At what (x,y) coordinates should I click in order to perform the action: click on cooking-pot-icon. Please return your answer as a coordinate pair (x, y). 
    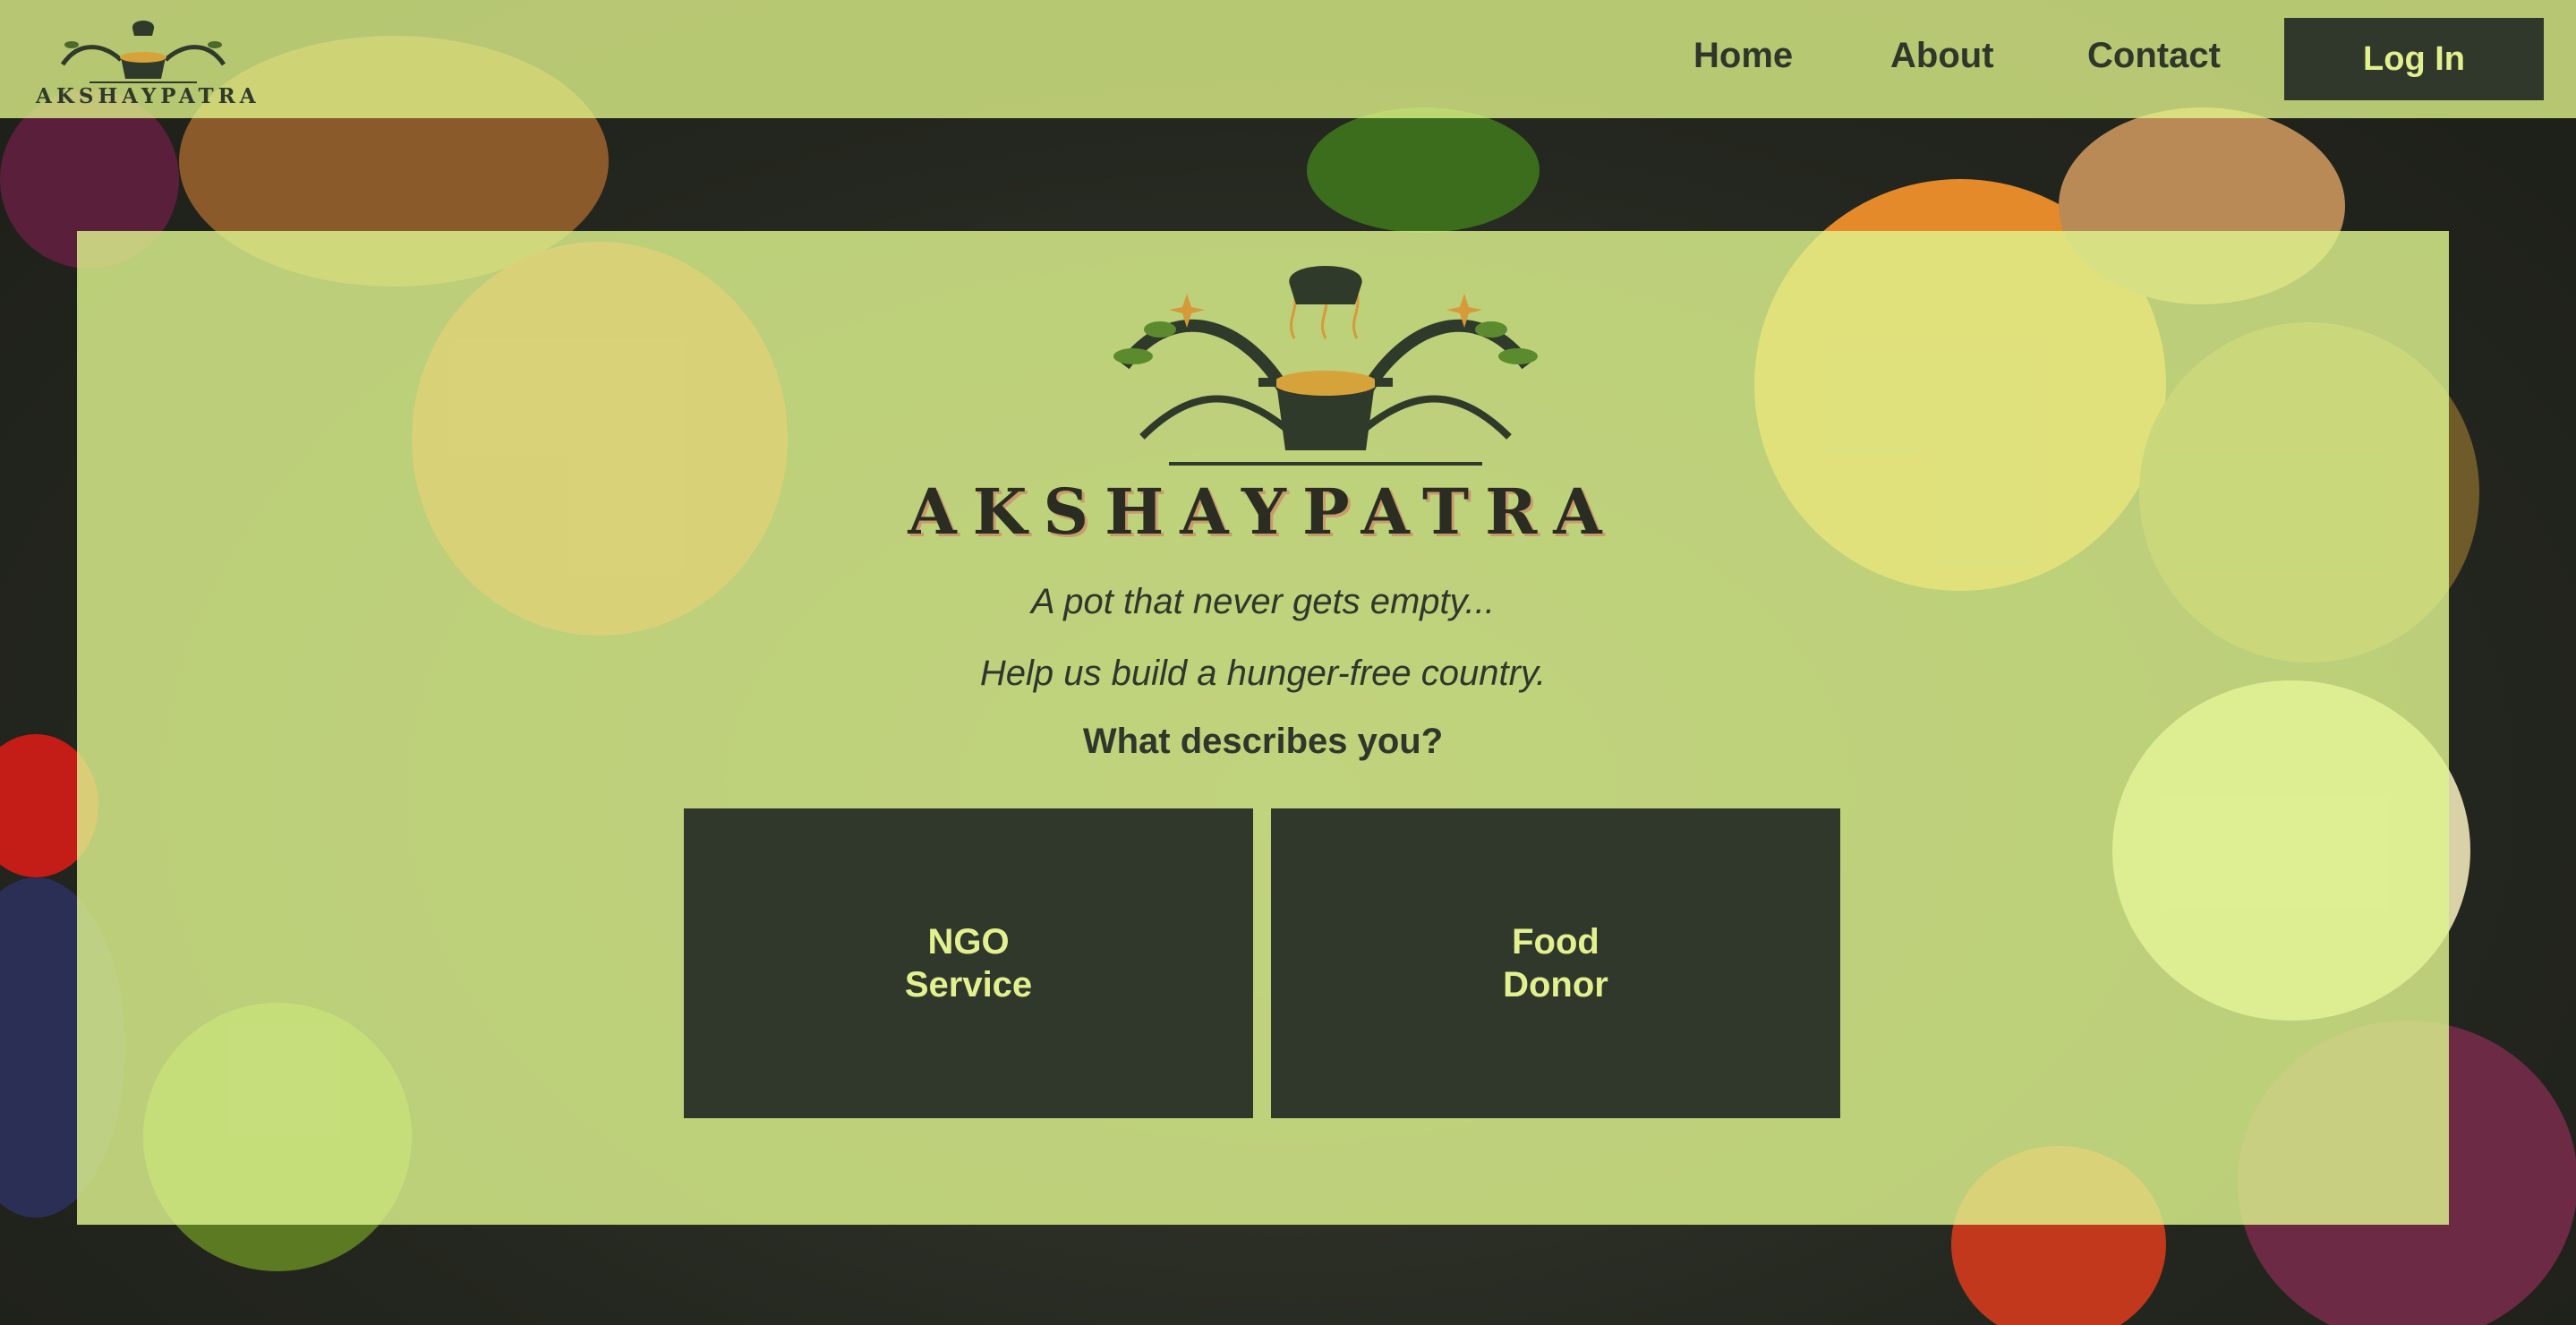
    Looking at the image, I should click on (143, 52).